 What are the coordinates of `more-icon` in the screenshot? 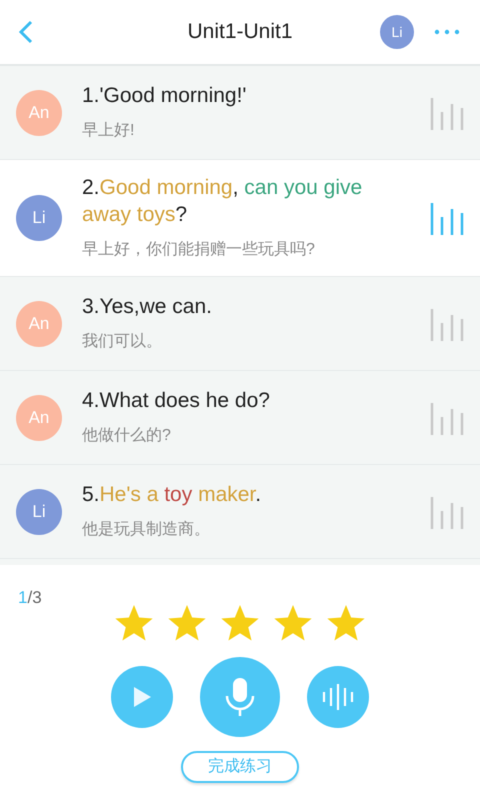 It's located at (447, 32).